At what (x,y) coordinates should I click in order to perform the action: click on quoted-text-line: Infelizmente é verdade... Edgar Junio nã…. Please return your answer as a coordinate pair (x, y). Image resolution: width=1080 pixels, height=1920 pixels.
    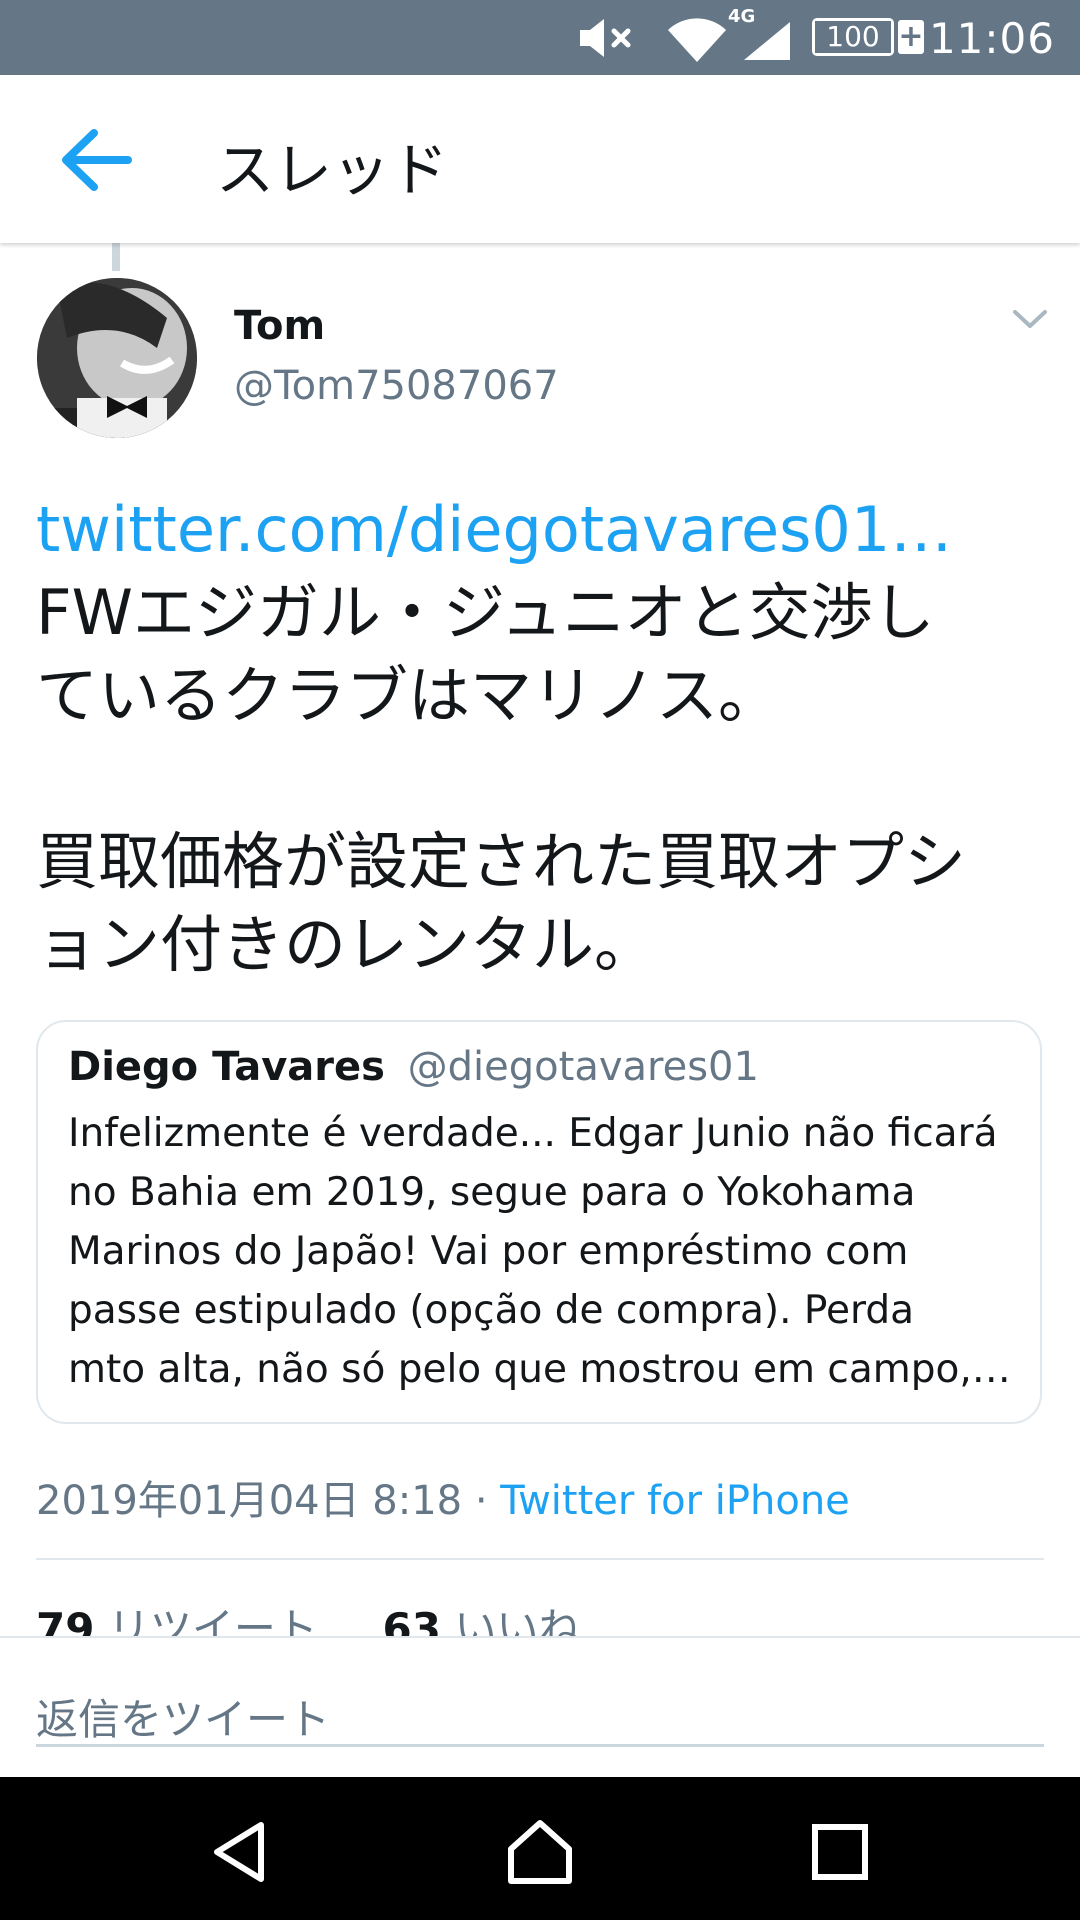
    Looking at the image, I should click on (533, 1133).